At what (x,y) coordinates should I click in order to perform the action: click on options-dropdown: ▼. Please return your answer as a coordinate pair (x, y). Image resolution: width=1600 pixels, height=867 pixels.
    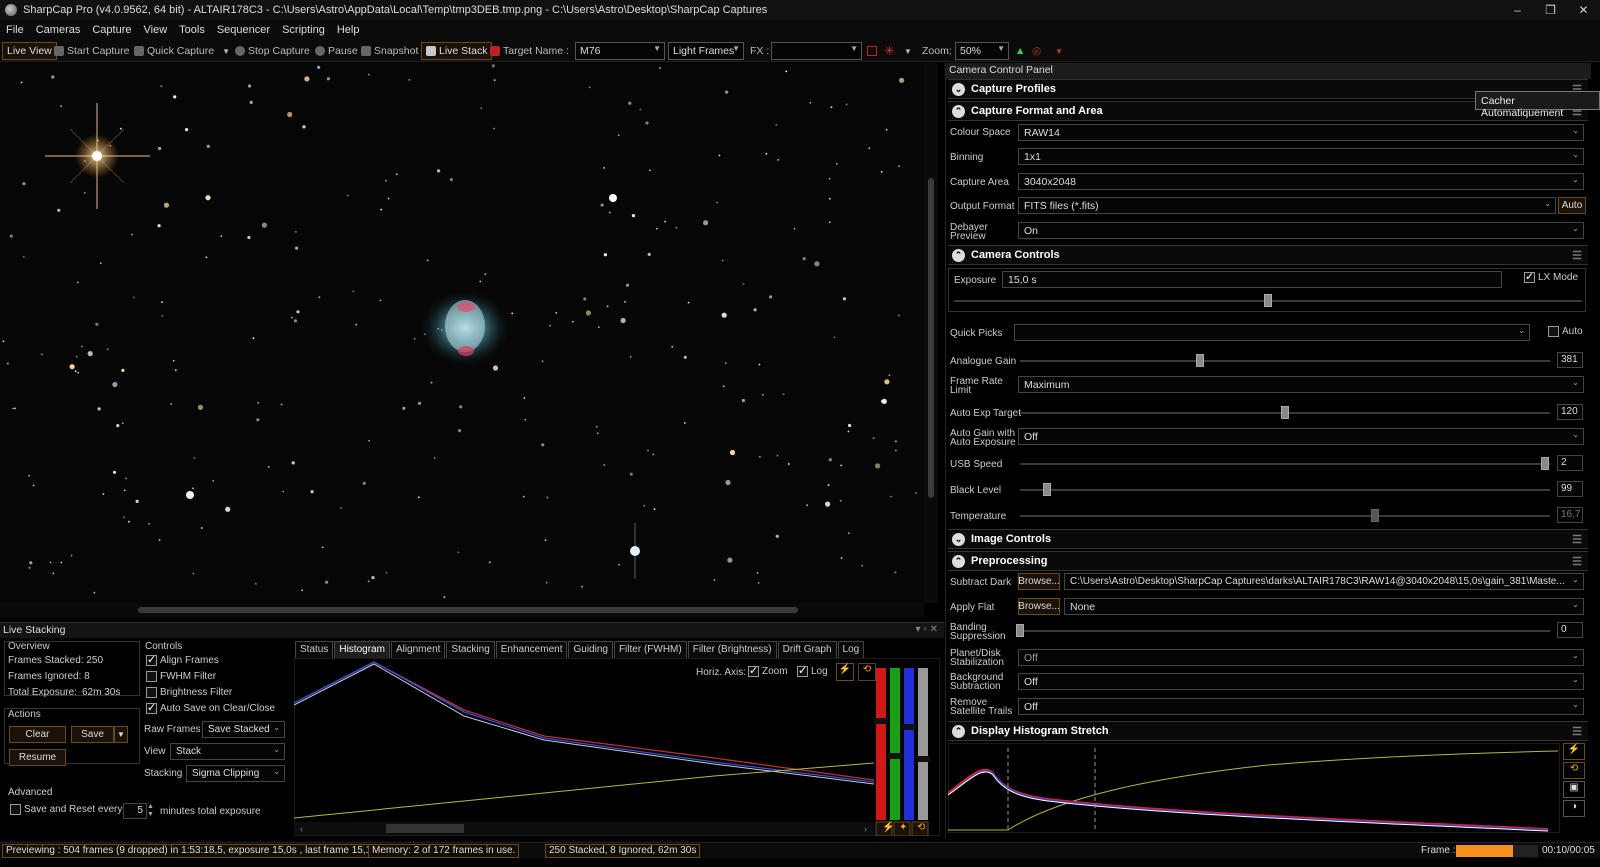
    Looking at the image, I should click on (1059, 51).